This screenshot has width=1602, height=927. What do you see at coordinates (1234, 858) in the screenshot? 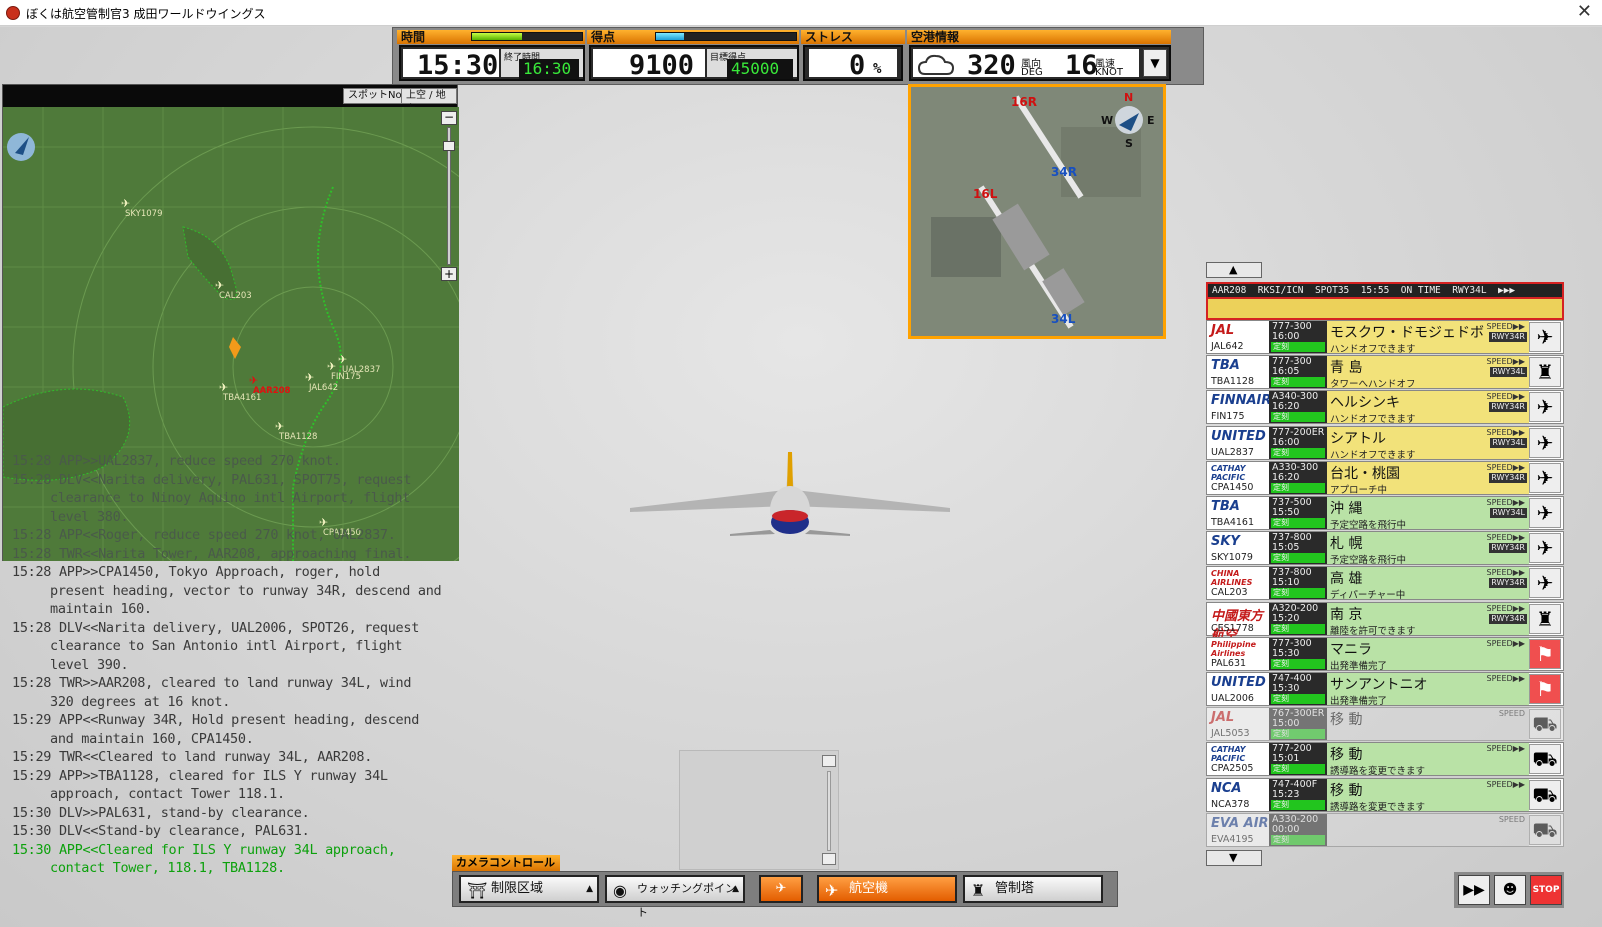
I see `strip-scroll-down-button: ▼` at bounding box center [1234, 858].